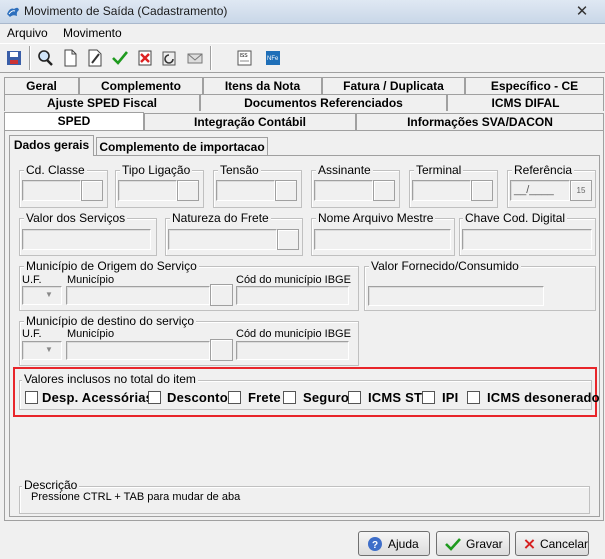 The height and width of the screenshot is (559, 605). What do you see at coordinates (86, 239) in the screenshot?
I see `valor-servicos-field` at bounding box center [86, 239].